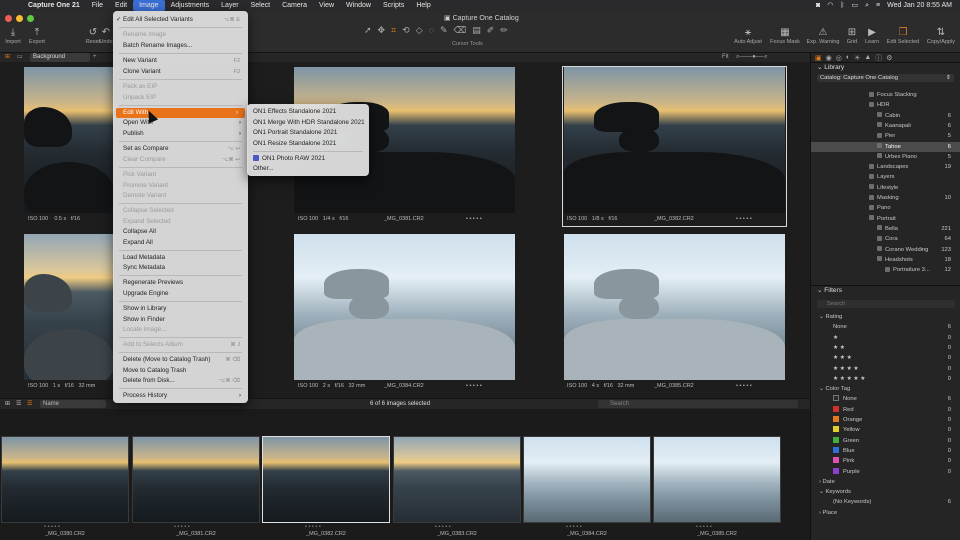 This screenshot has width=960, height=540. What do you see at coordinates (382, 30) in the screenshot?
I see `pan-tool-icon: ✥` at bounding box center [382, 30].